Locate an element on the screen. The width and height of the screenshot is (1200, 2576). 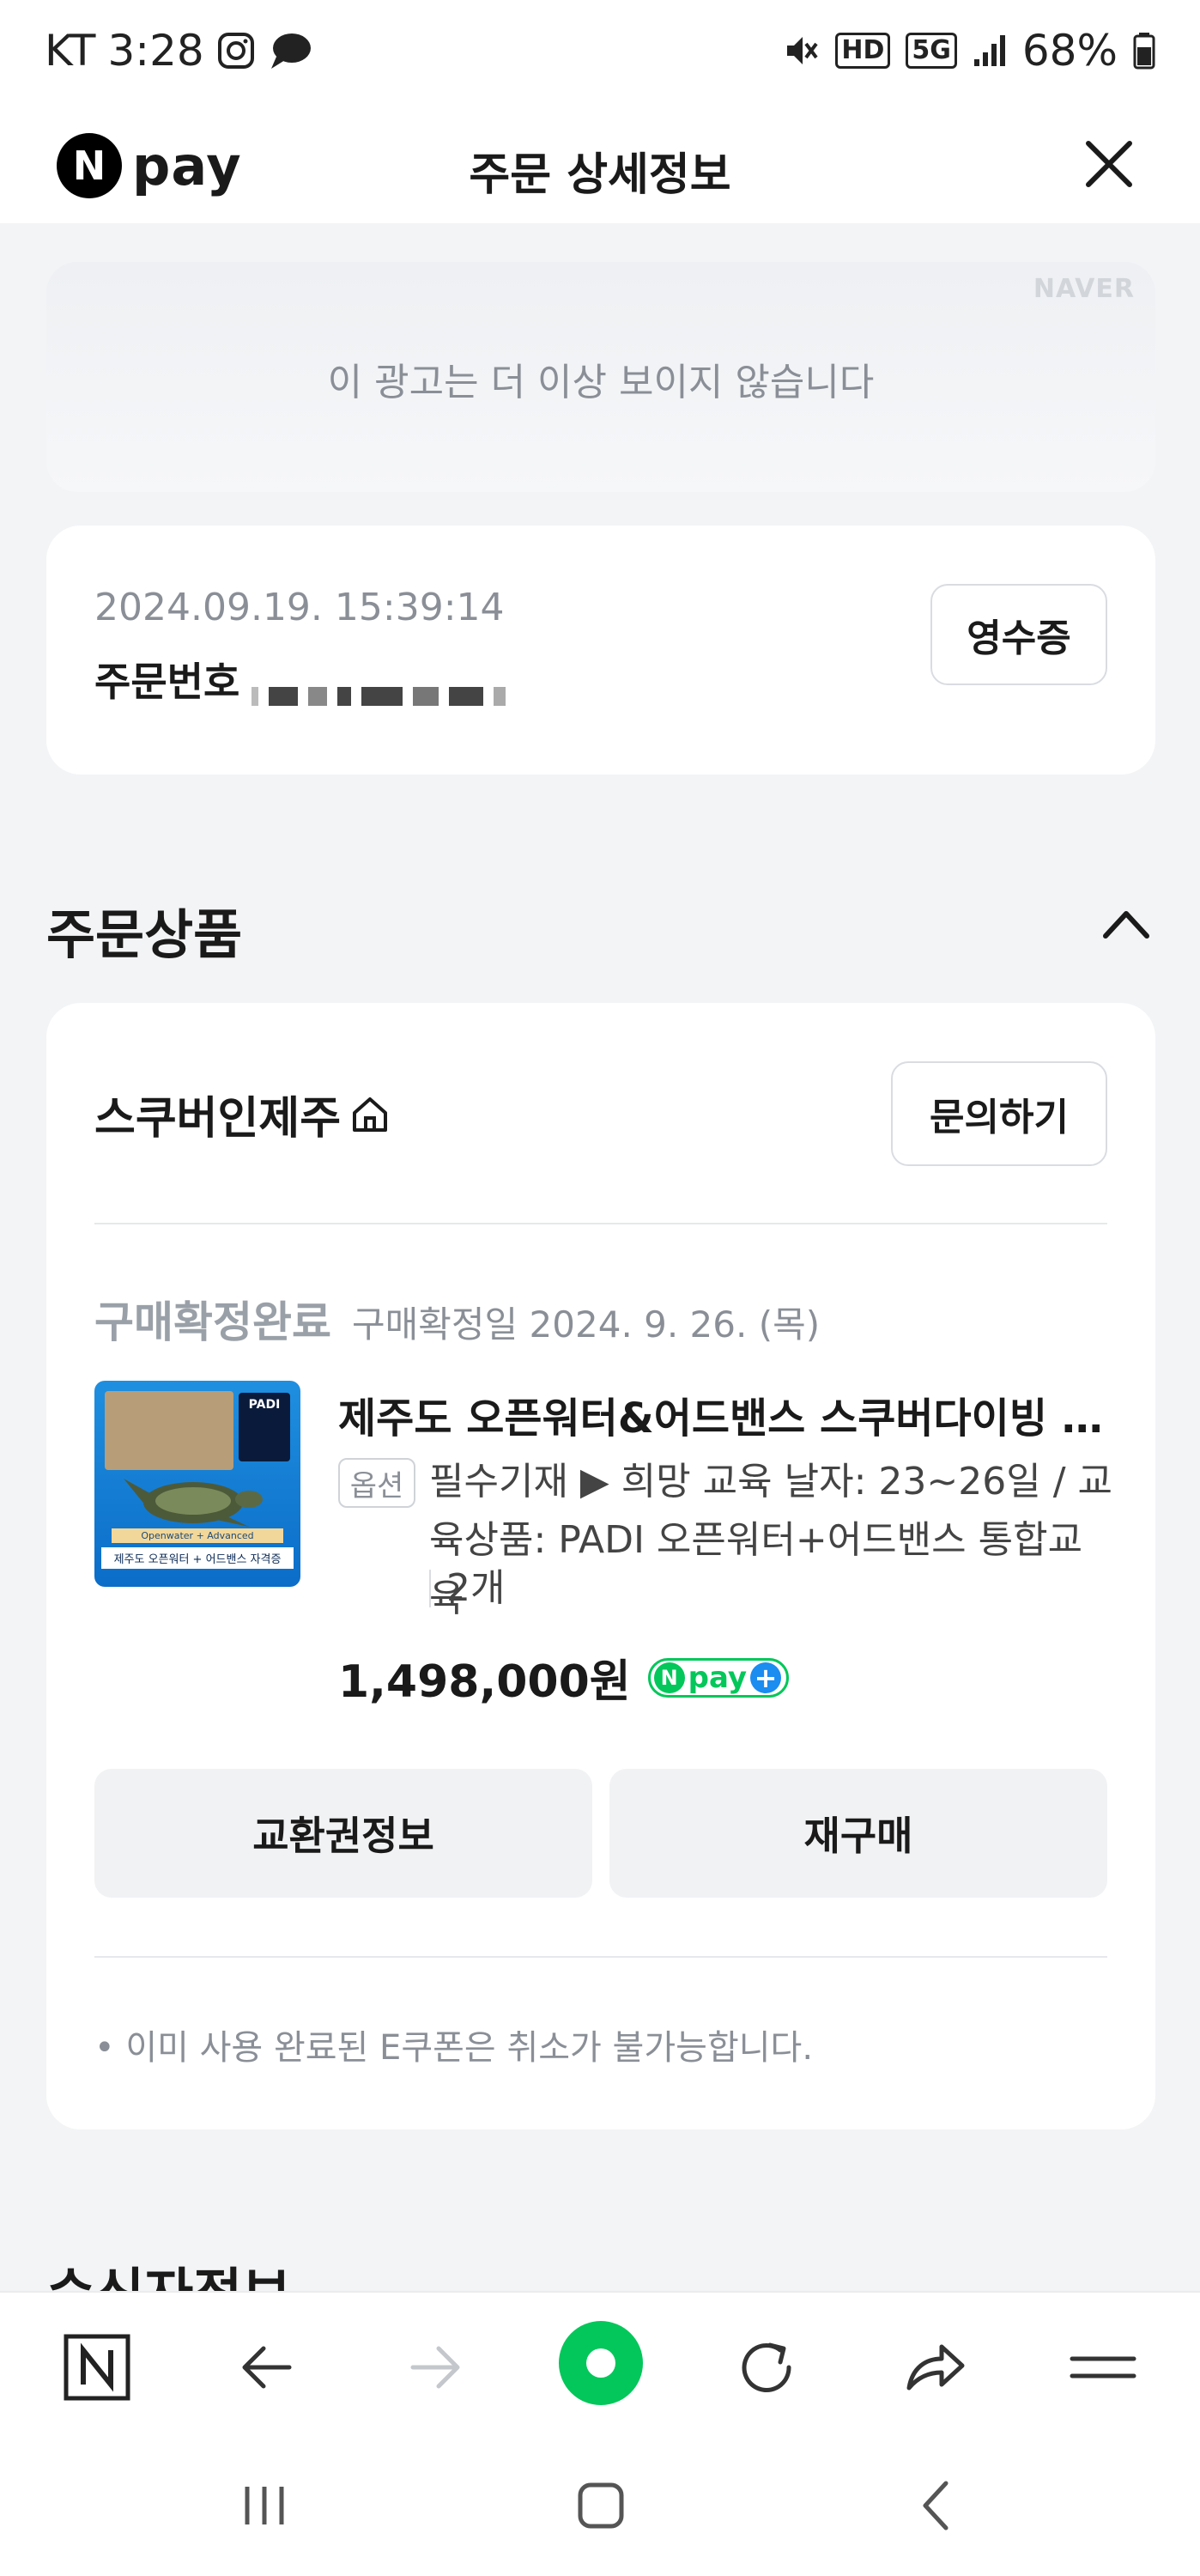
instagram-icon is located at coordinates (236, 51).